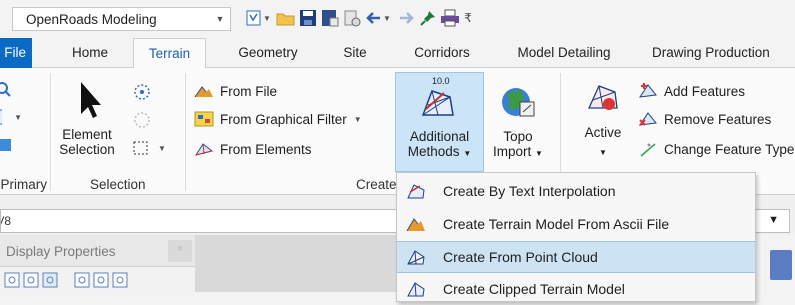 Image resolution: width=795 pixels, height=305 pixels. I want to click on change-feature-type-button: Change Feature Type, so click(716, 149).